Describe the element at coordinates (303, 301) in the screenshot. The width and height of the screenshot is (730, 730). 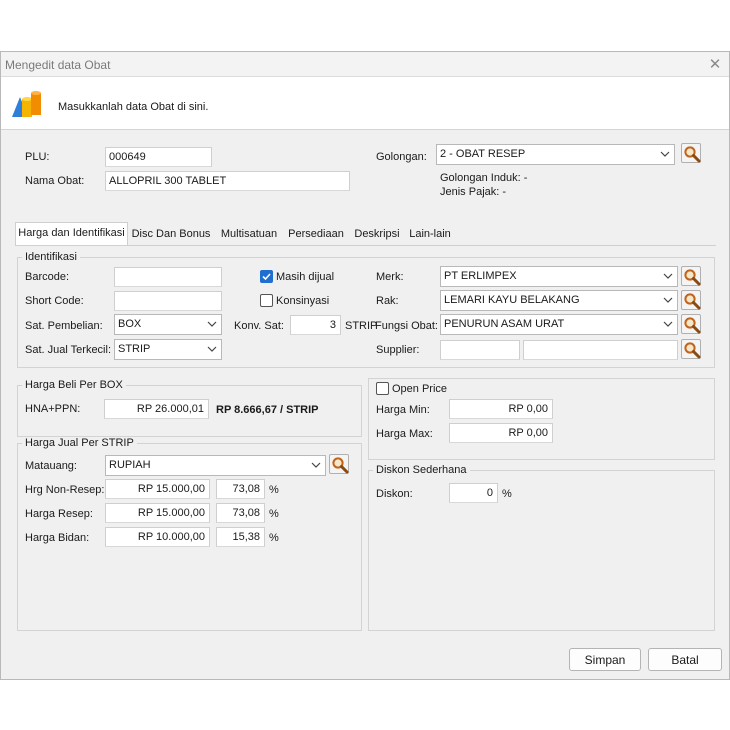
I see `konsinyasi-label: Konsinyasi` at that location.